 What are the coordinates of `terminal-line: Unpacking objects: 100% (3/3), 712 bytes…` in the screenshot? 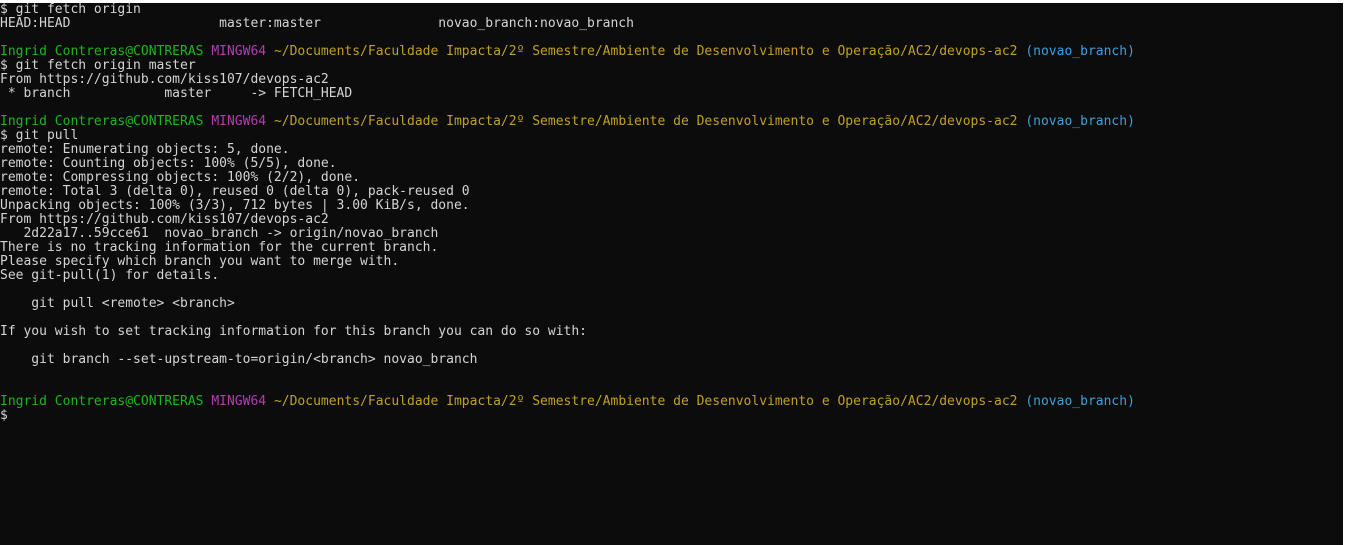 It's located at (235, 205).